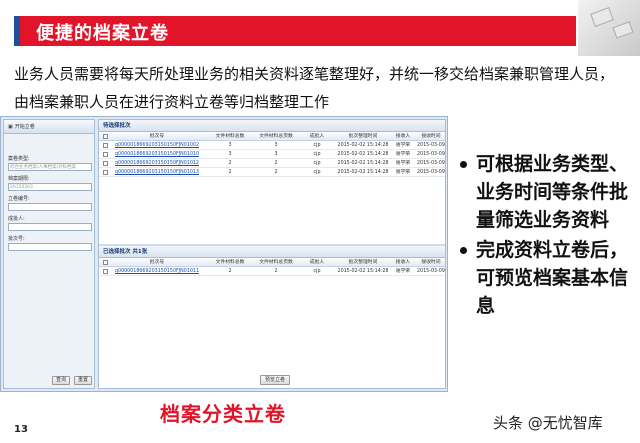 The width and height of the screenshot is (640, 443). I want to click on bullet-item: 完成资料立卷后，可预览档案基本信息, so click(549, 278).